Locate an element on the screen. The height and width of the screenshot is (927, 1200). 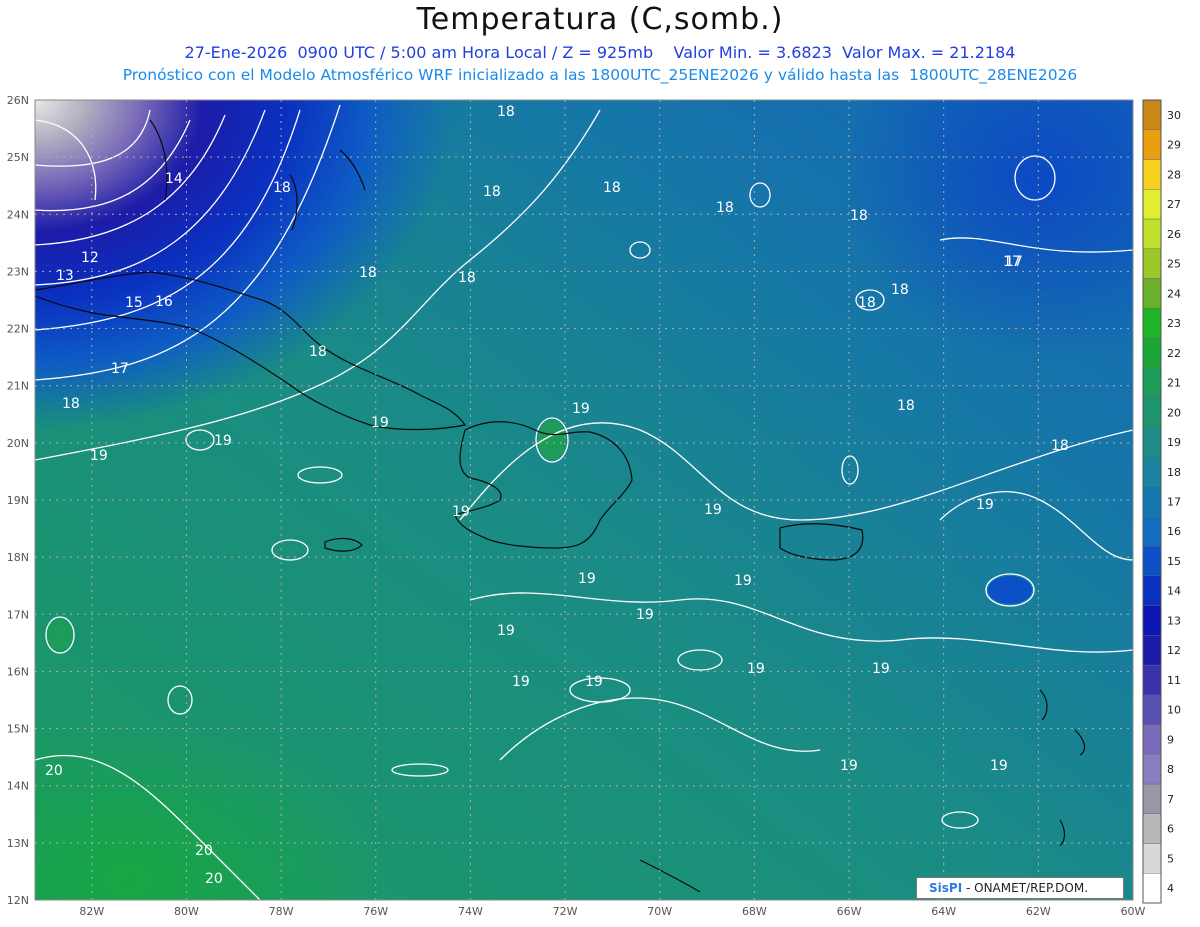
colorbar-label: 5 is located at coordinates (1170, 858).